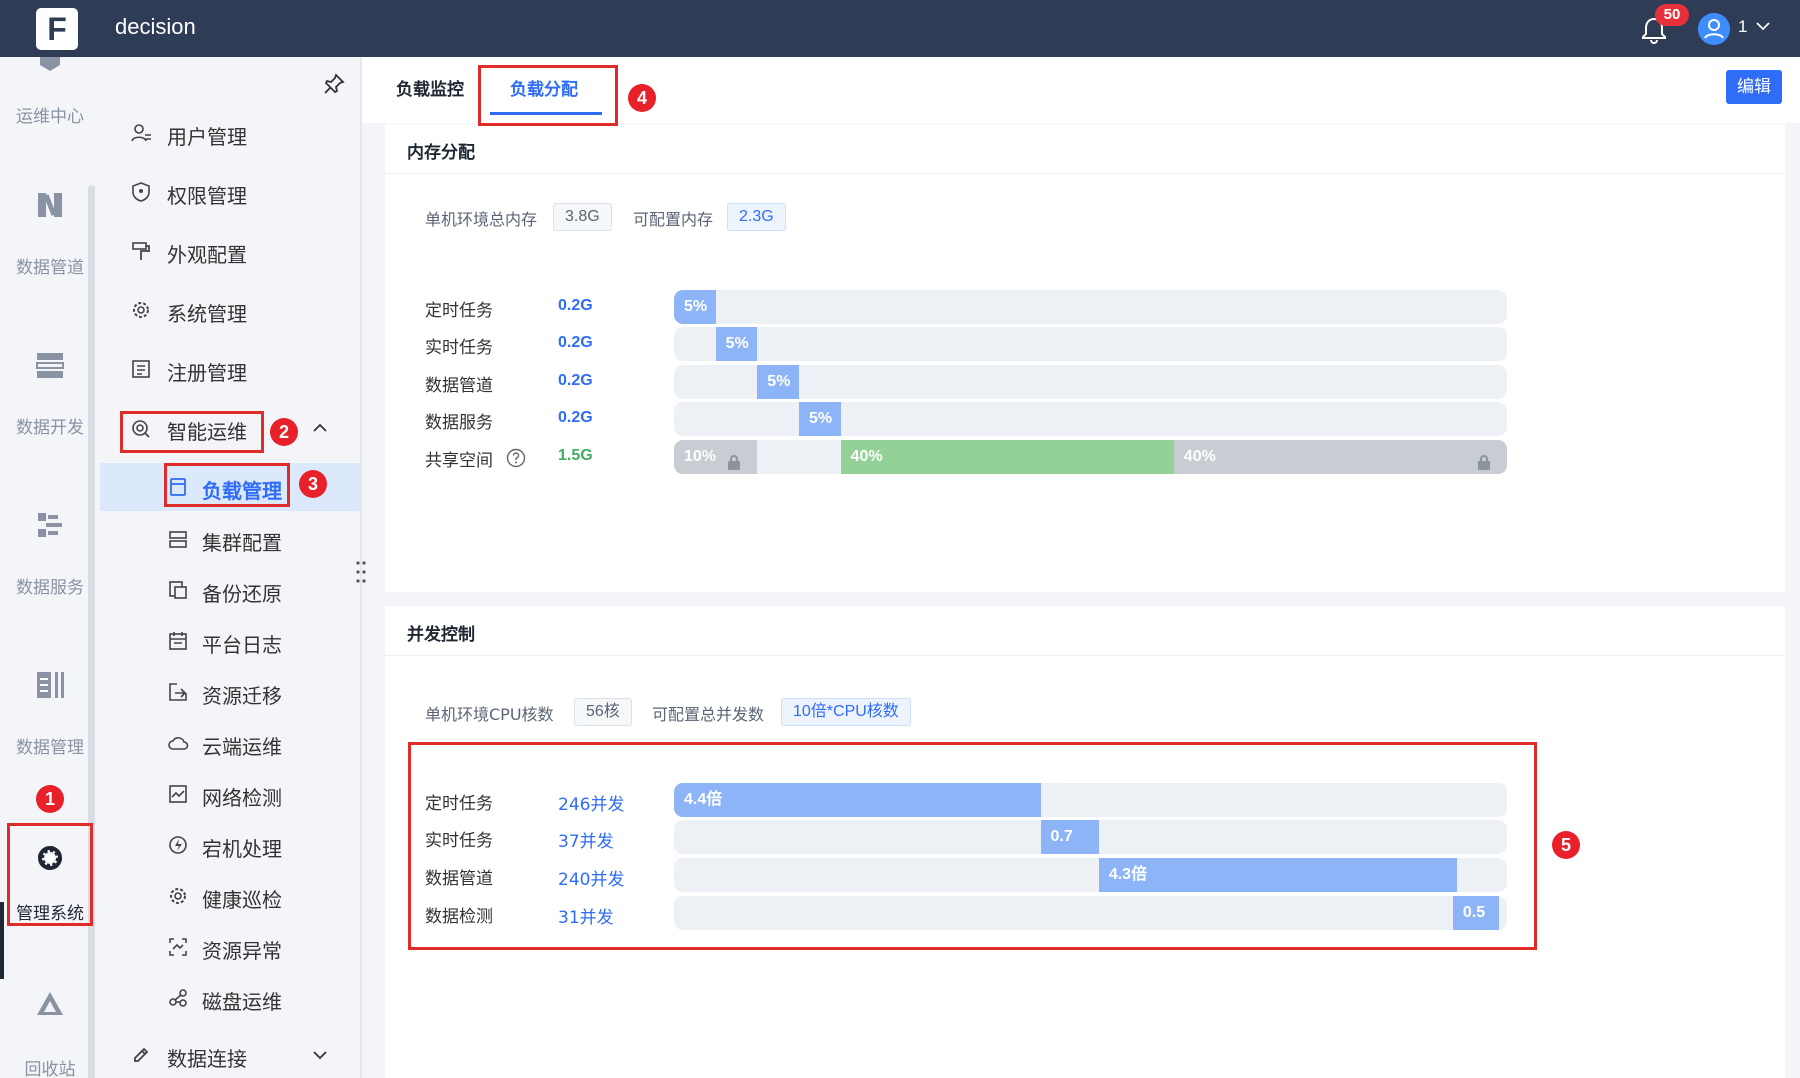 This screenshot has width=1800, height=1078. What do you see at coordinates (459, 423) in the screenshot?
I see `row-label: 数据服务` at bounding box center [459, 423].